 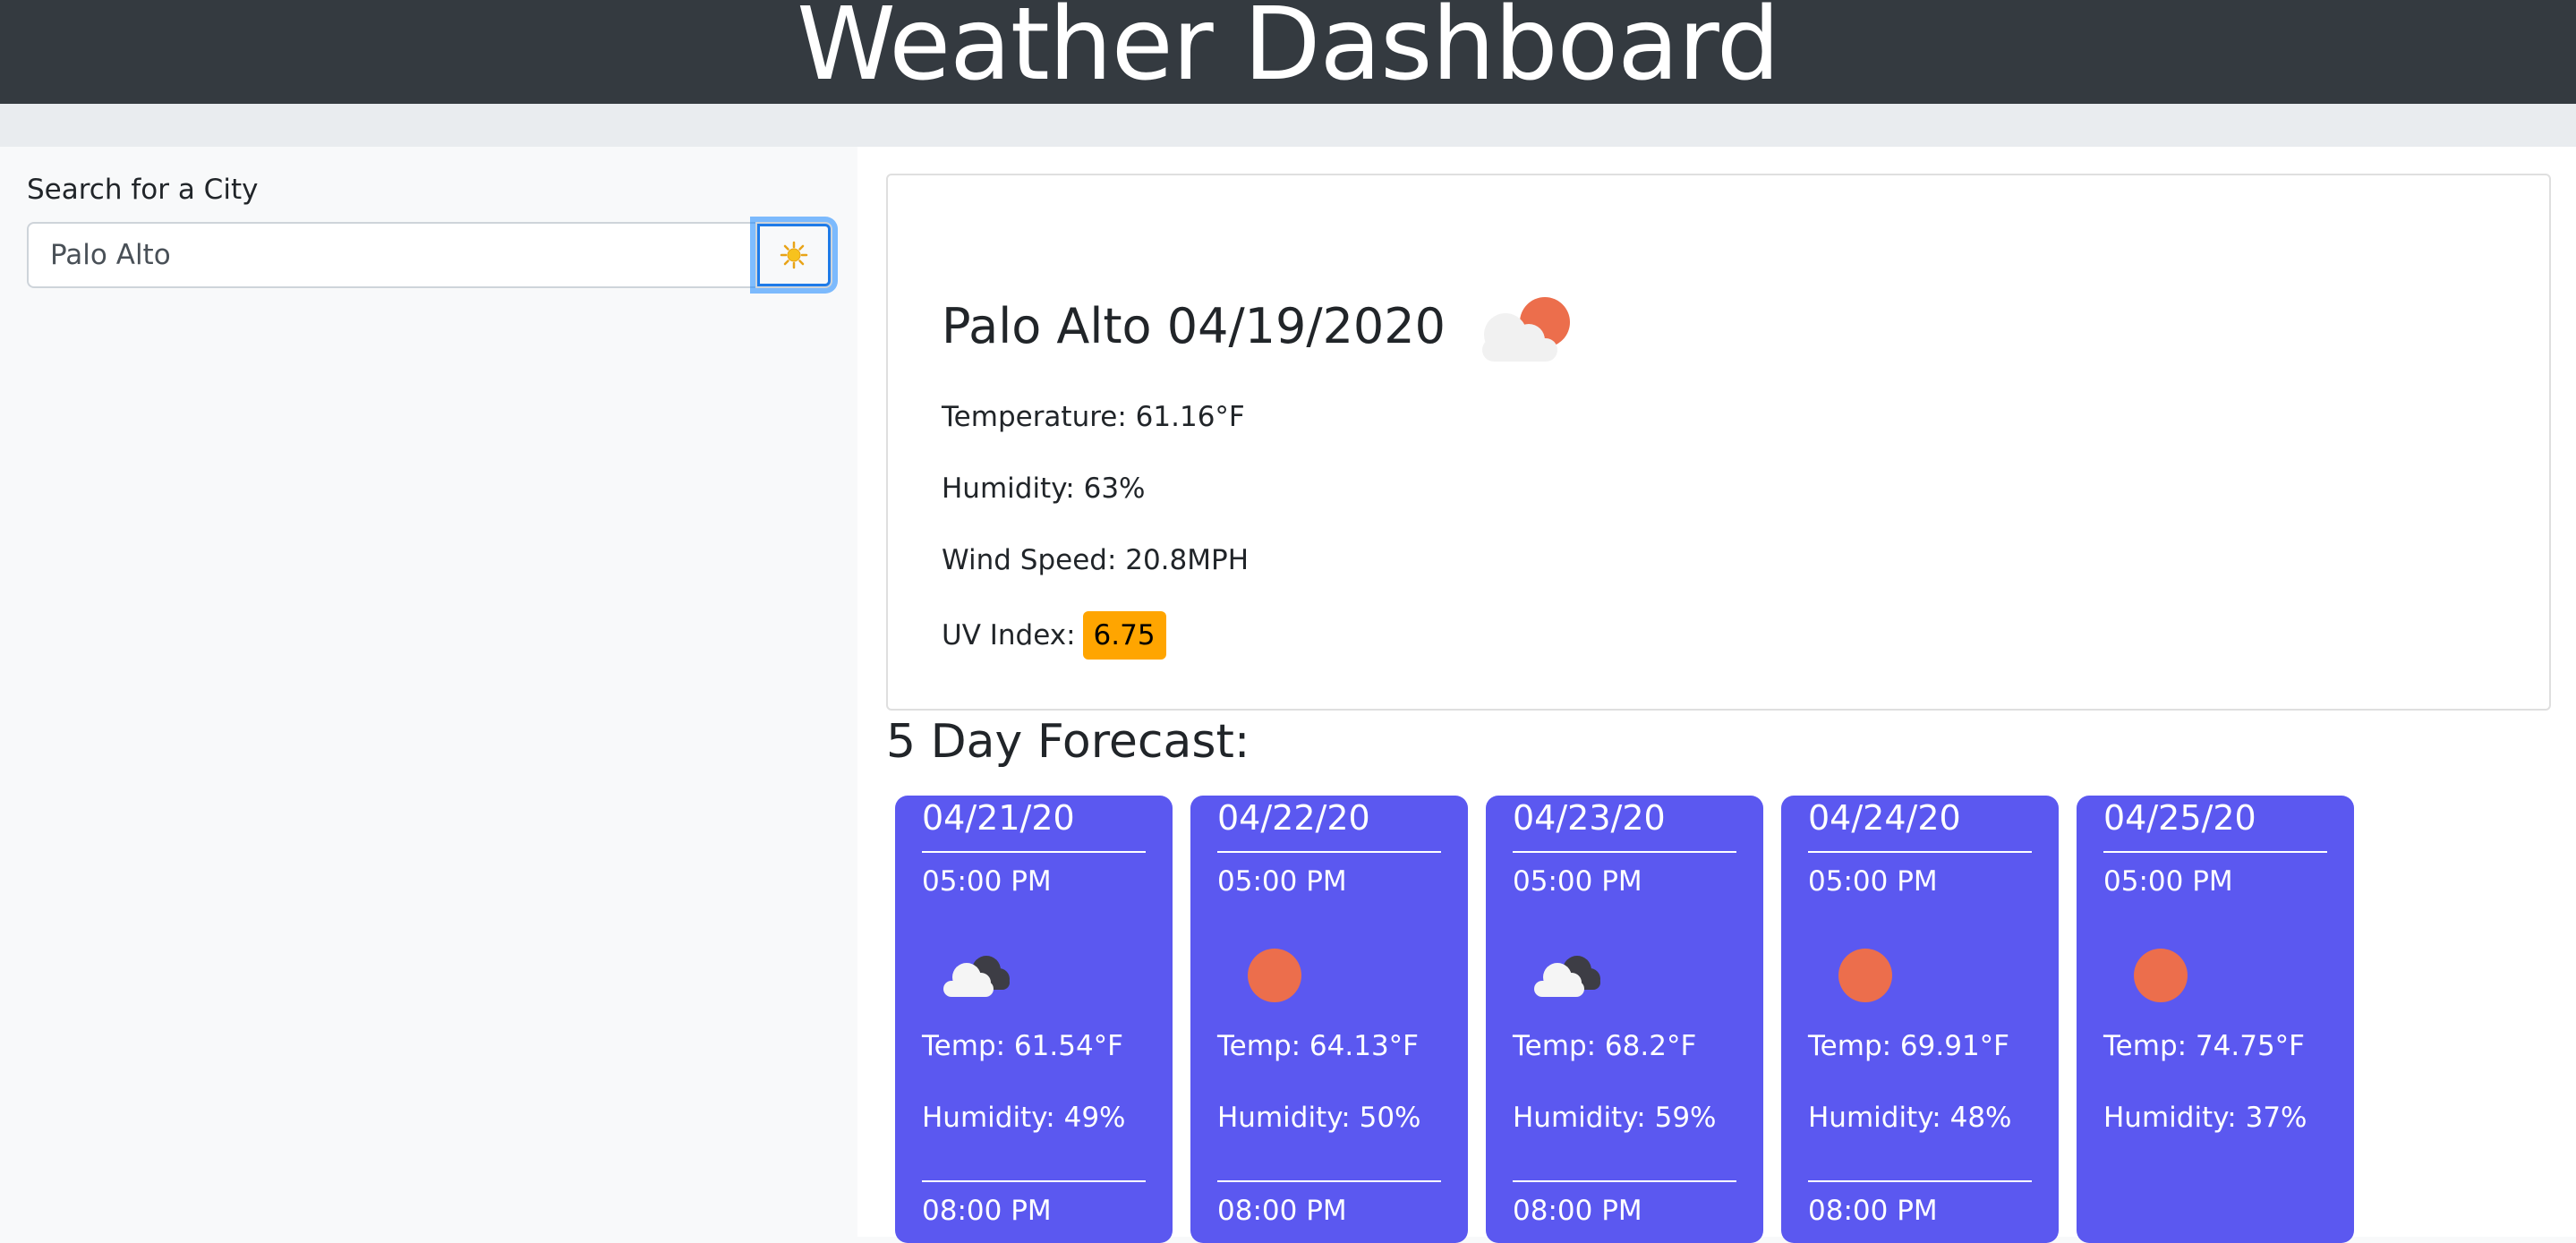 What do you see at coordinates (1044, 489) in the screenshot?
I see `current-humidity: Humidity: 63%` at bounding box center [1044, 489].